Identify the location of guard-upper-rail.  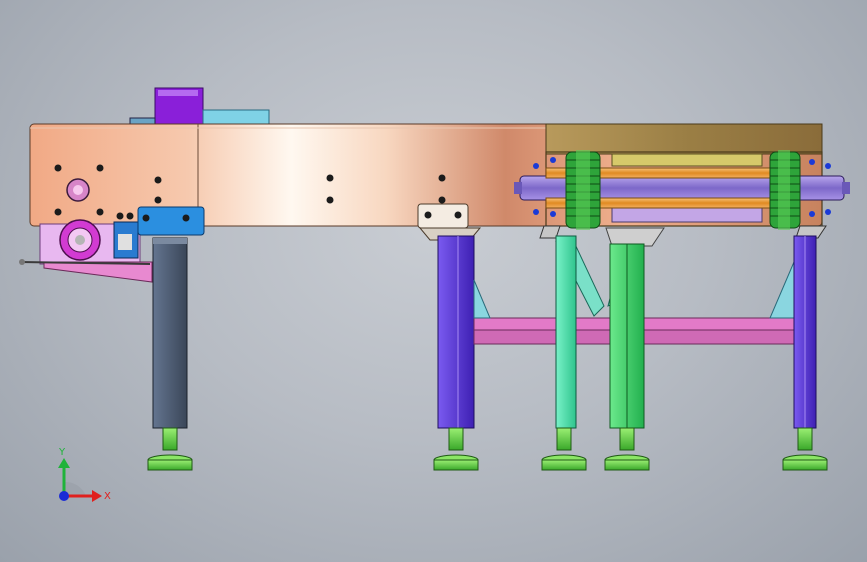
(687, 160).